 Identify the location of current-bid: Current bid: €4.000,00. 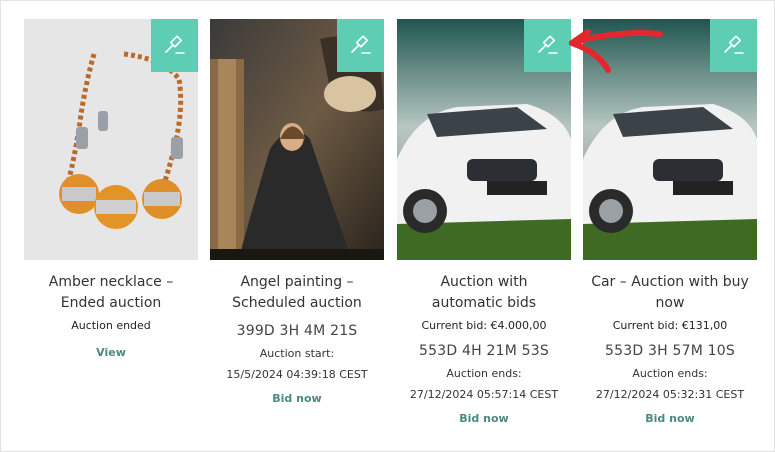
(484, 325).